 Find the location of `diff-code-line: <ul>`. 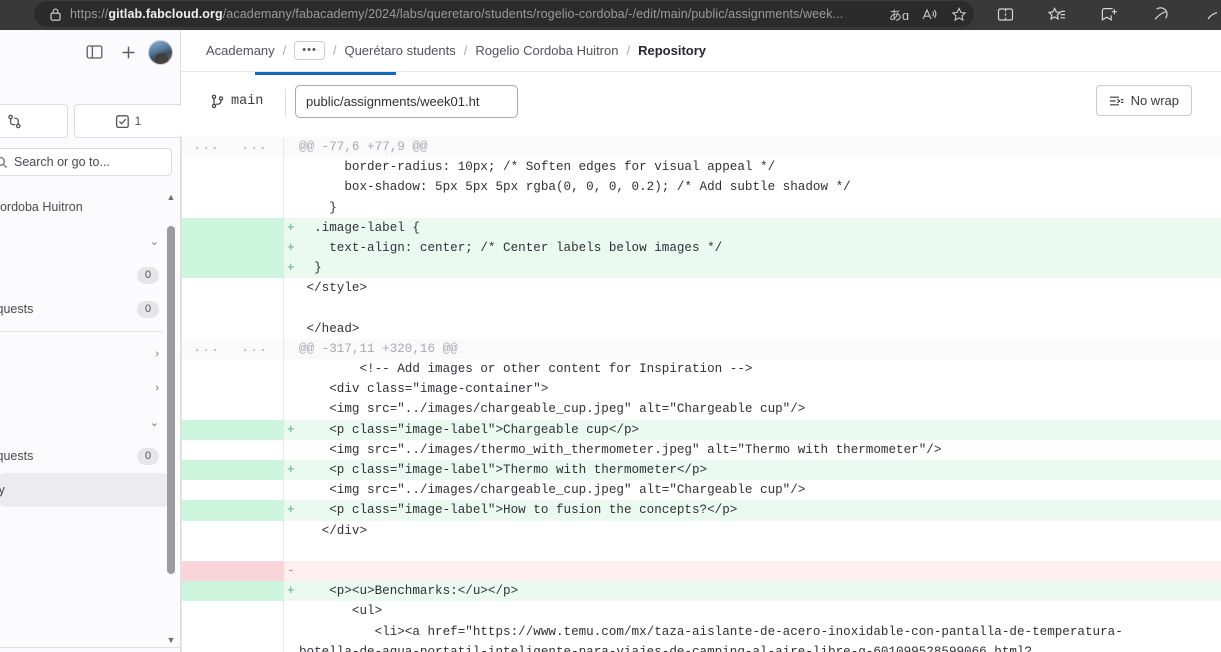

diff-code-line: <ul> is located at coordinates (341, 611).